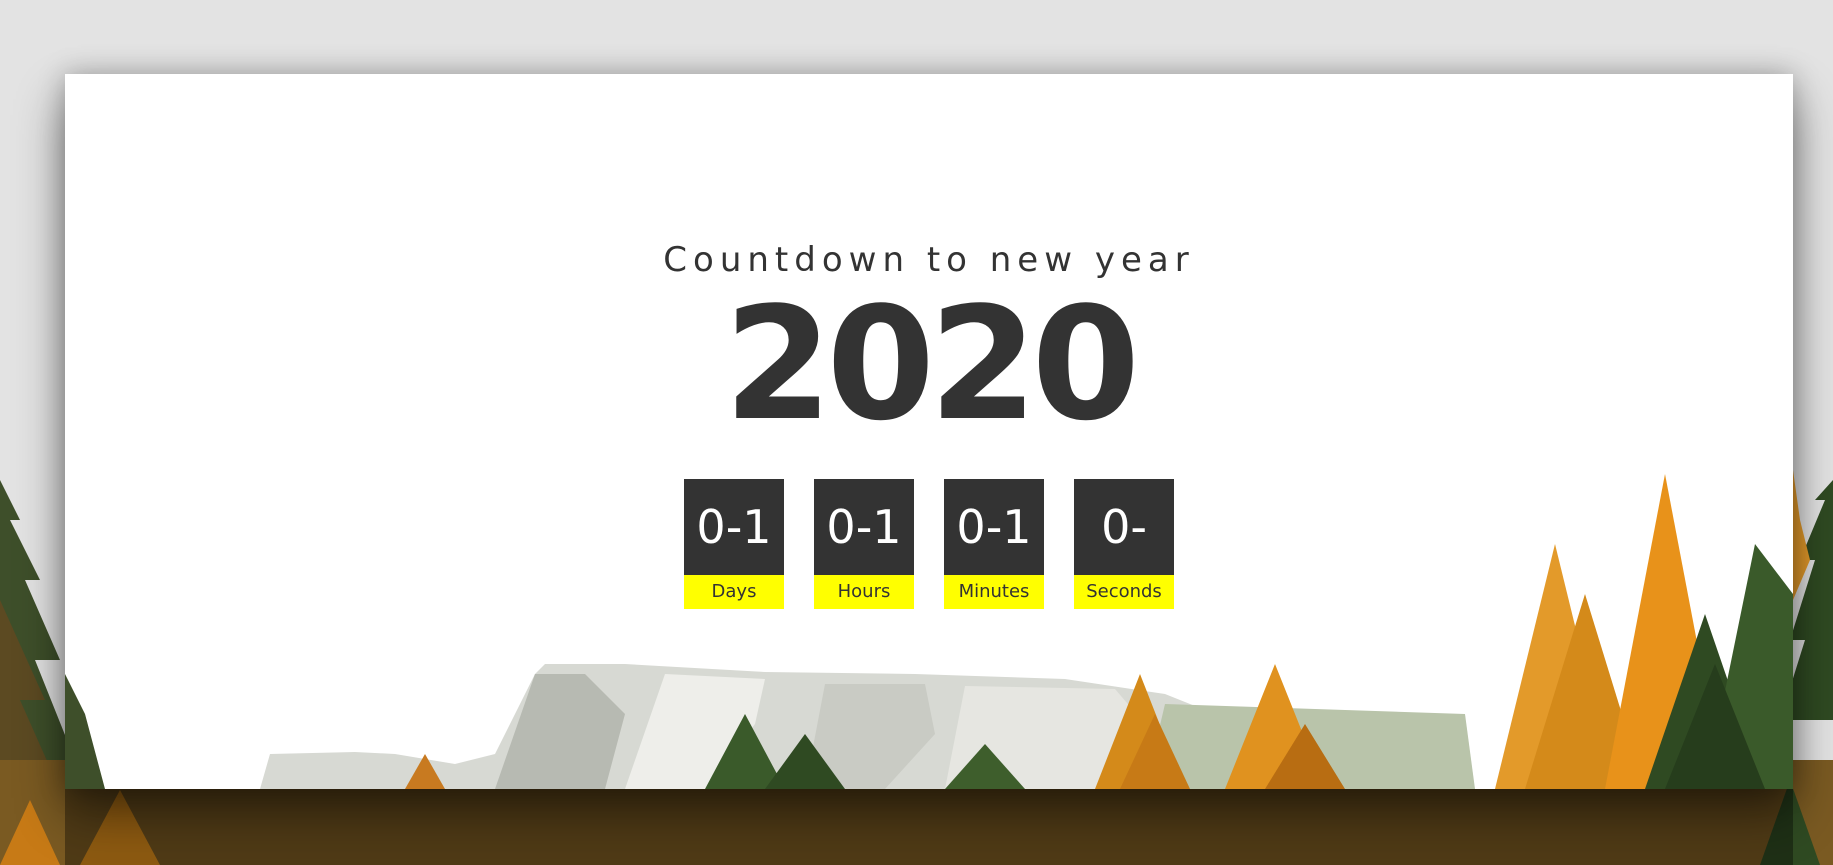 The width and height of the screenshot is (1833, 865). I want to click on days-unit: 0-1 Days, so click(734, 544).